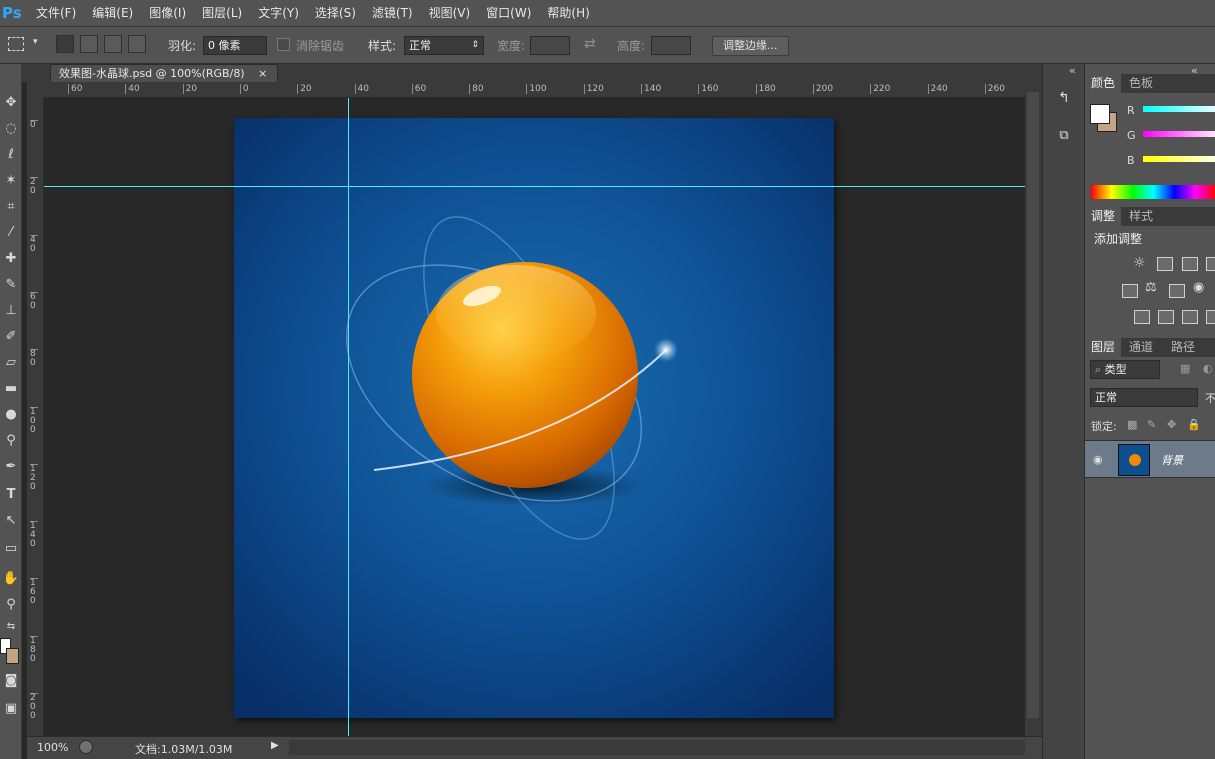  What do you see at coordinates (35, 42) in the screenshot?
I see `tool-preset-chevron-icon: ▾` at bounding box center [35, 42].